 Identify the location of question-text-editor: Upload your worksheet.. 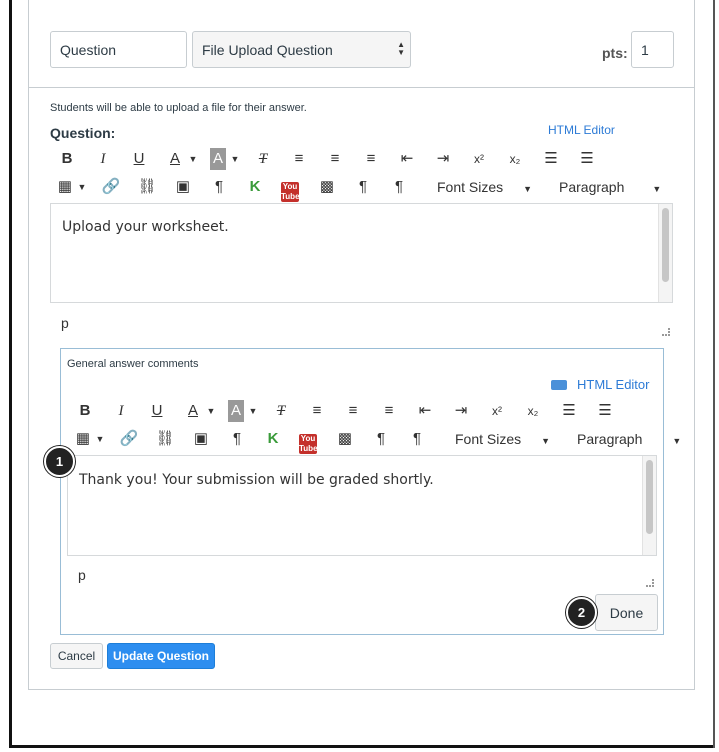
(361, 253).